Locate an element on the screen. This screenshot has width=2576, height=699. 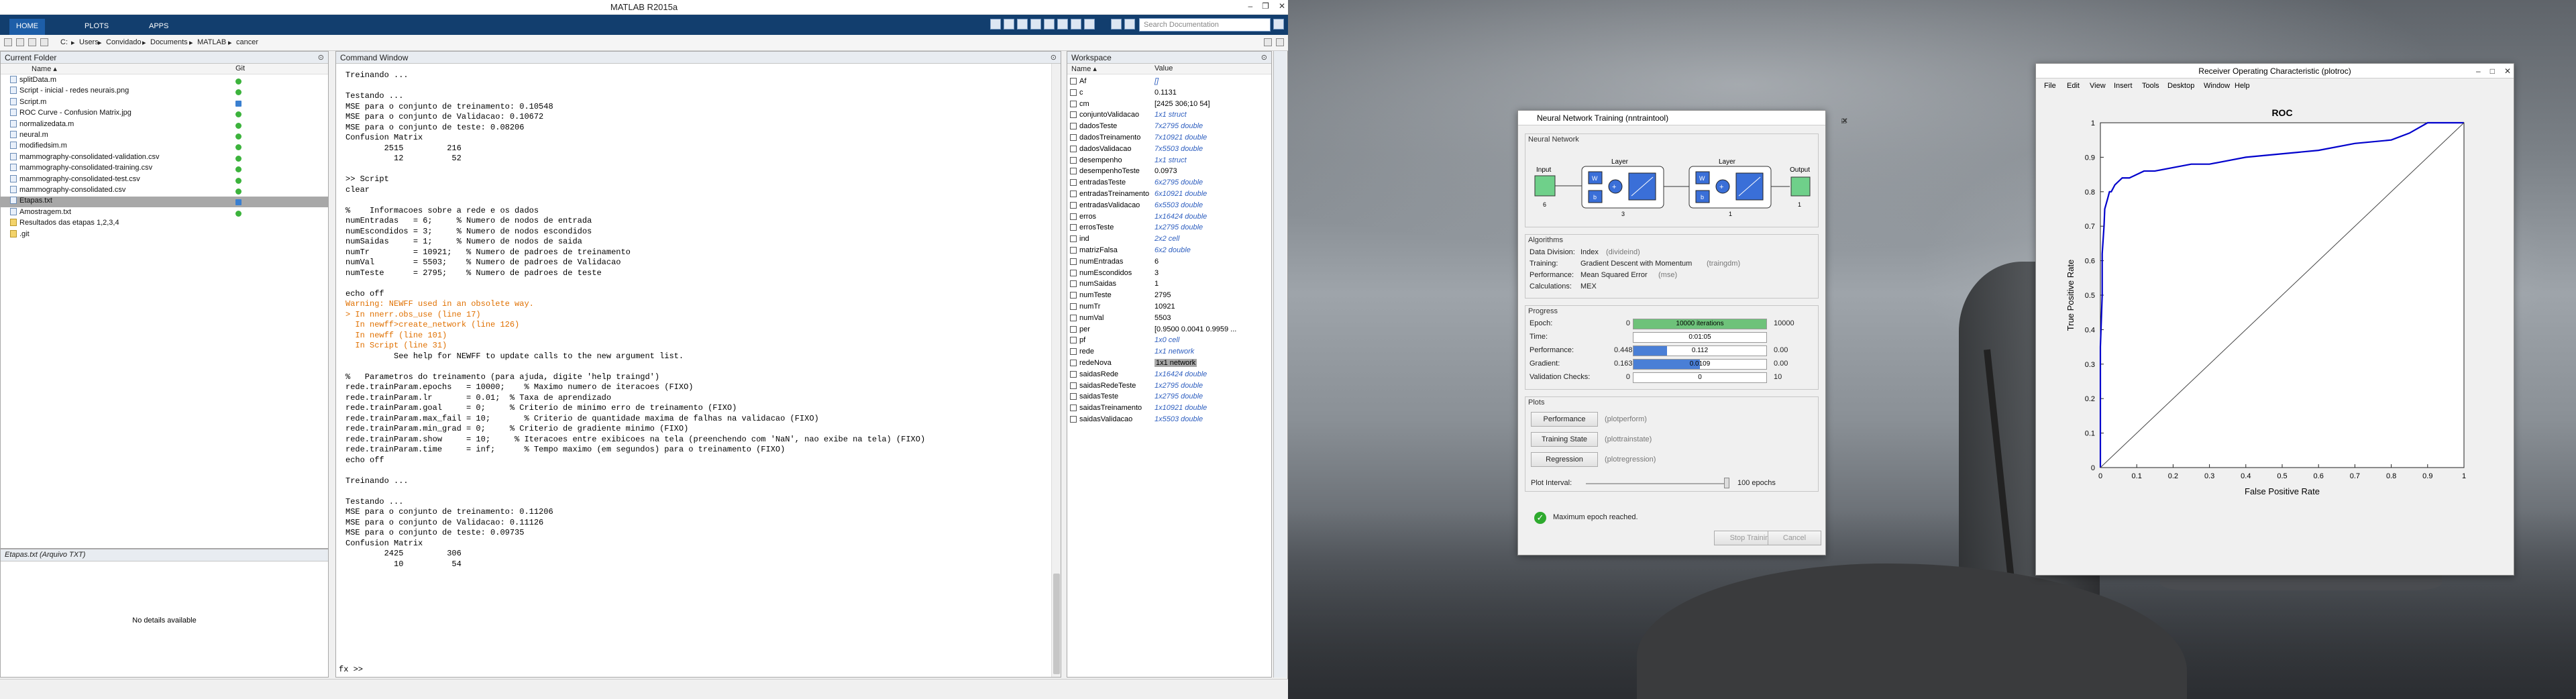
file-row: mammography-consolidated-validation.csv is located at coordinates (164, 158).